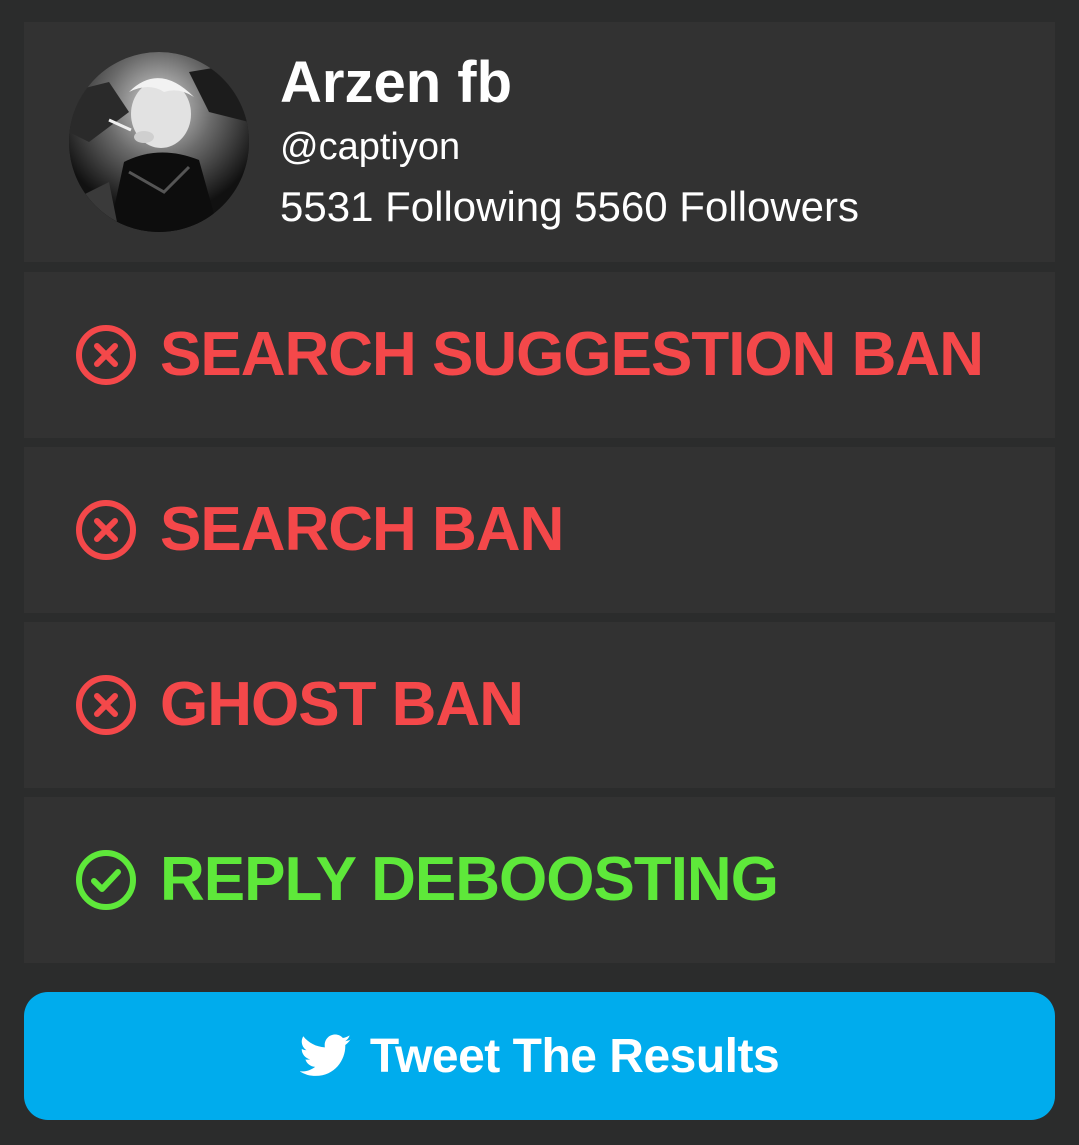 The width and height of the screenshot is (1079, 1145). I want to click on profile-name: Arzen fb, so click(396, 82).